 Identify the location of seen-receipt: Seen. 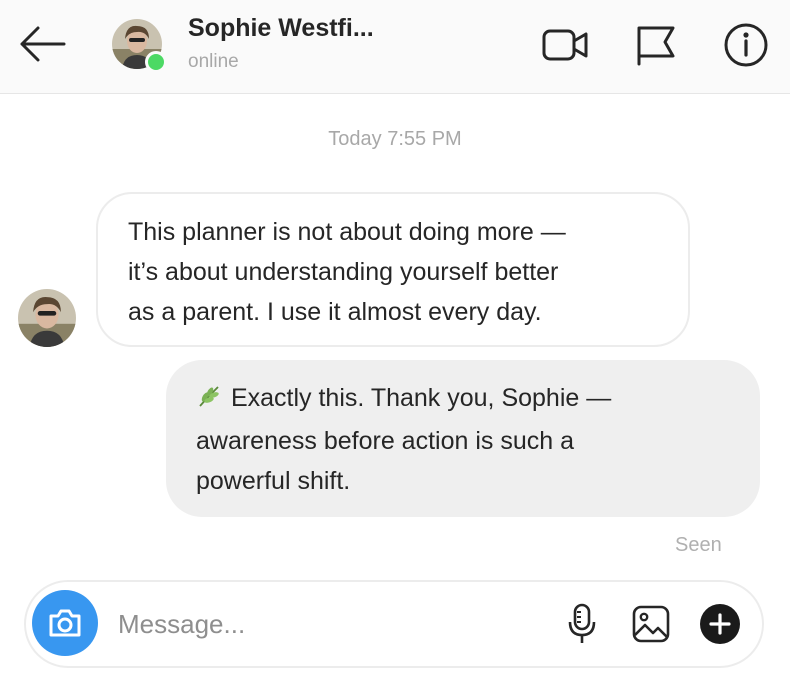
(698, 545).